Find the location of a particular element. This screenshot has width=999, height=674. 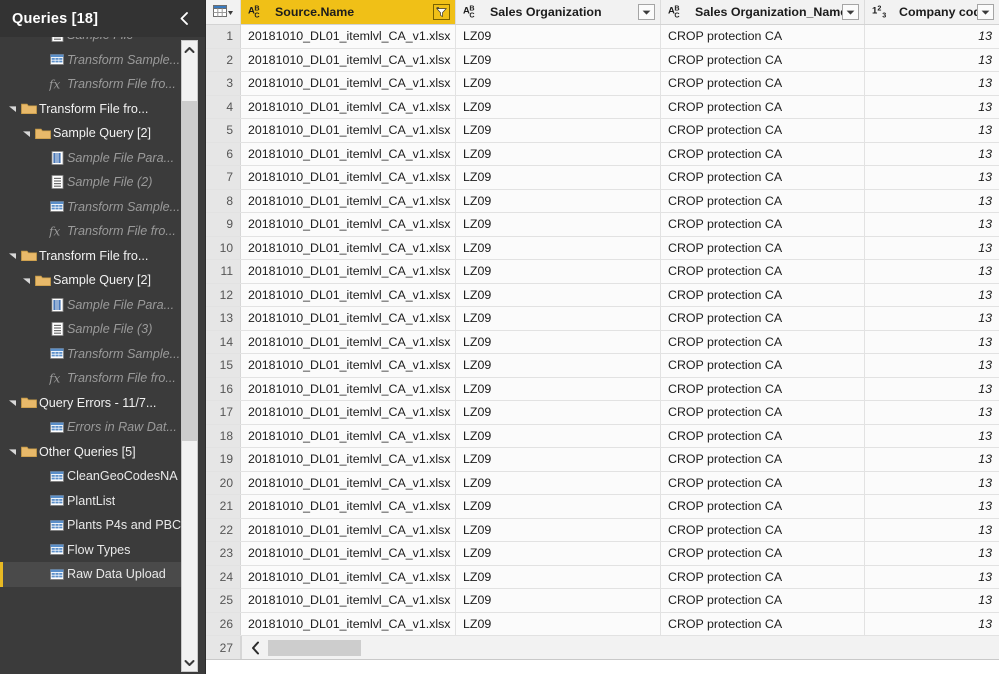

column-header: 1 2 3 Company code is located at coordinates (932, 12).